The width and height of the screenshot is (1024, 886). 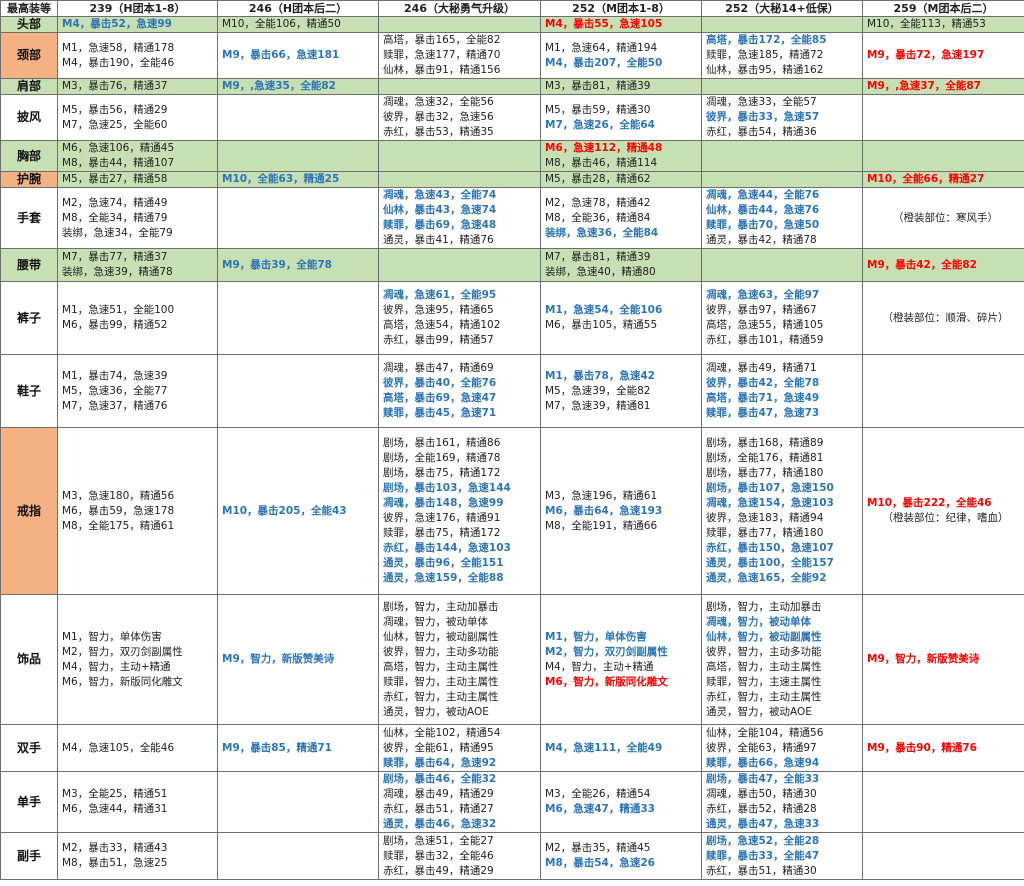 I want to click on gear-entry: M7，急速25，全能60, so click(x=115, y=124).